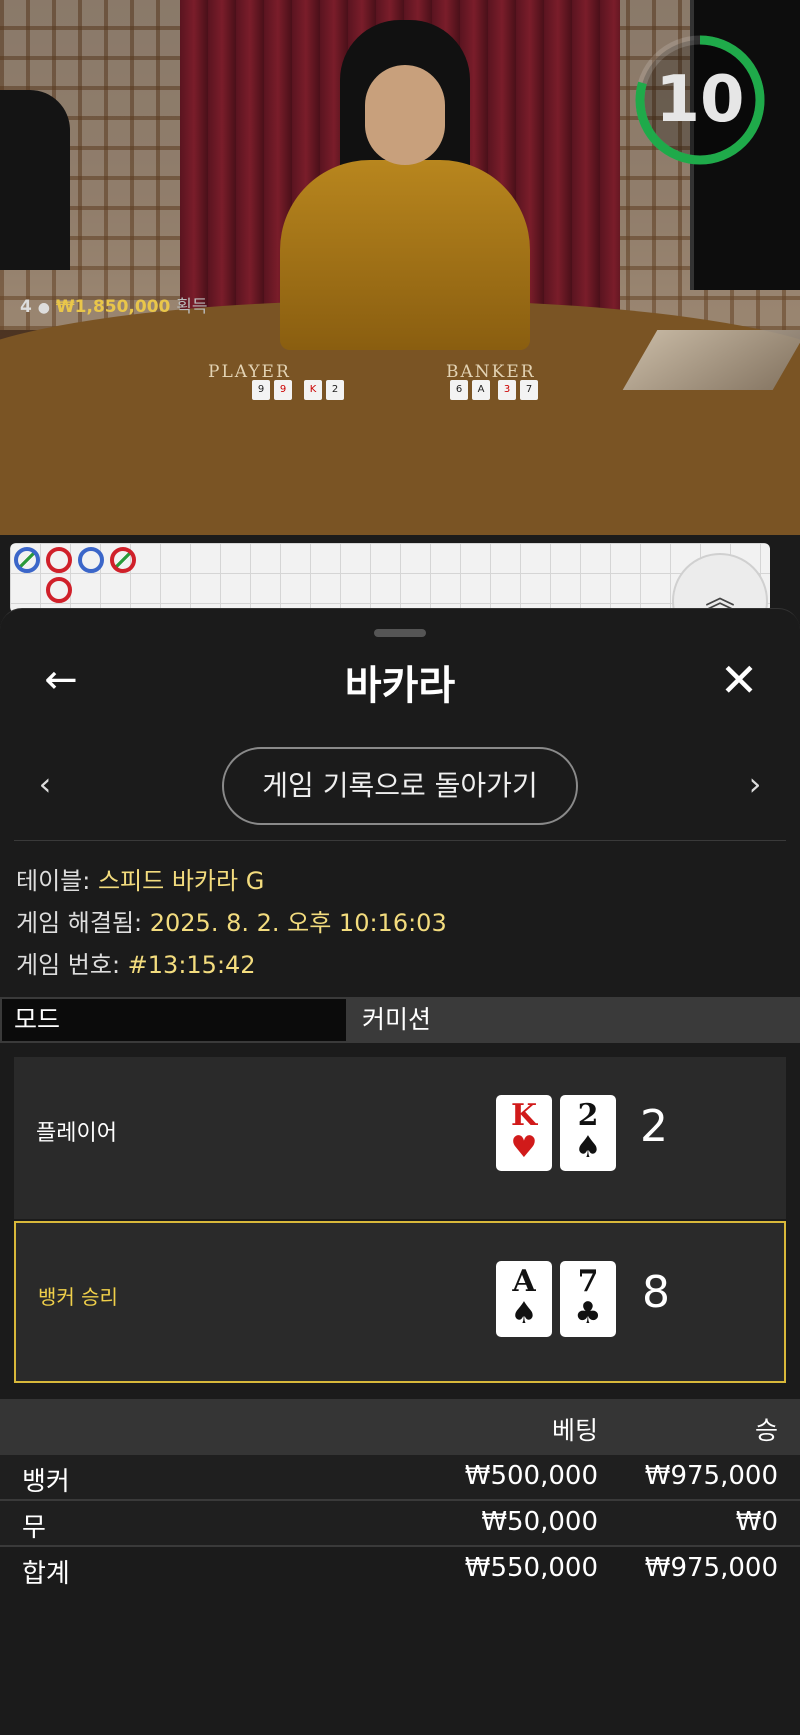 This screenshot has width=800, height=1735. Describe the element at coordinates (711, 1568) in the screenshot. I see `total-win: ₩975,000` at that location.